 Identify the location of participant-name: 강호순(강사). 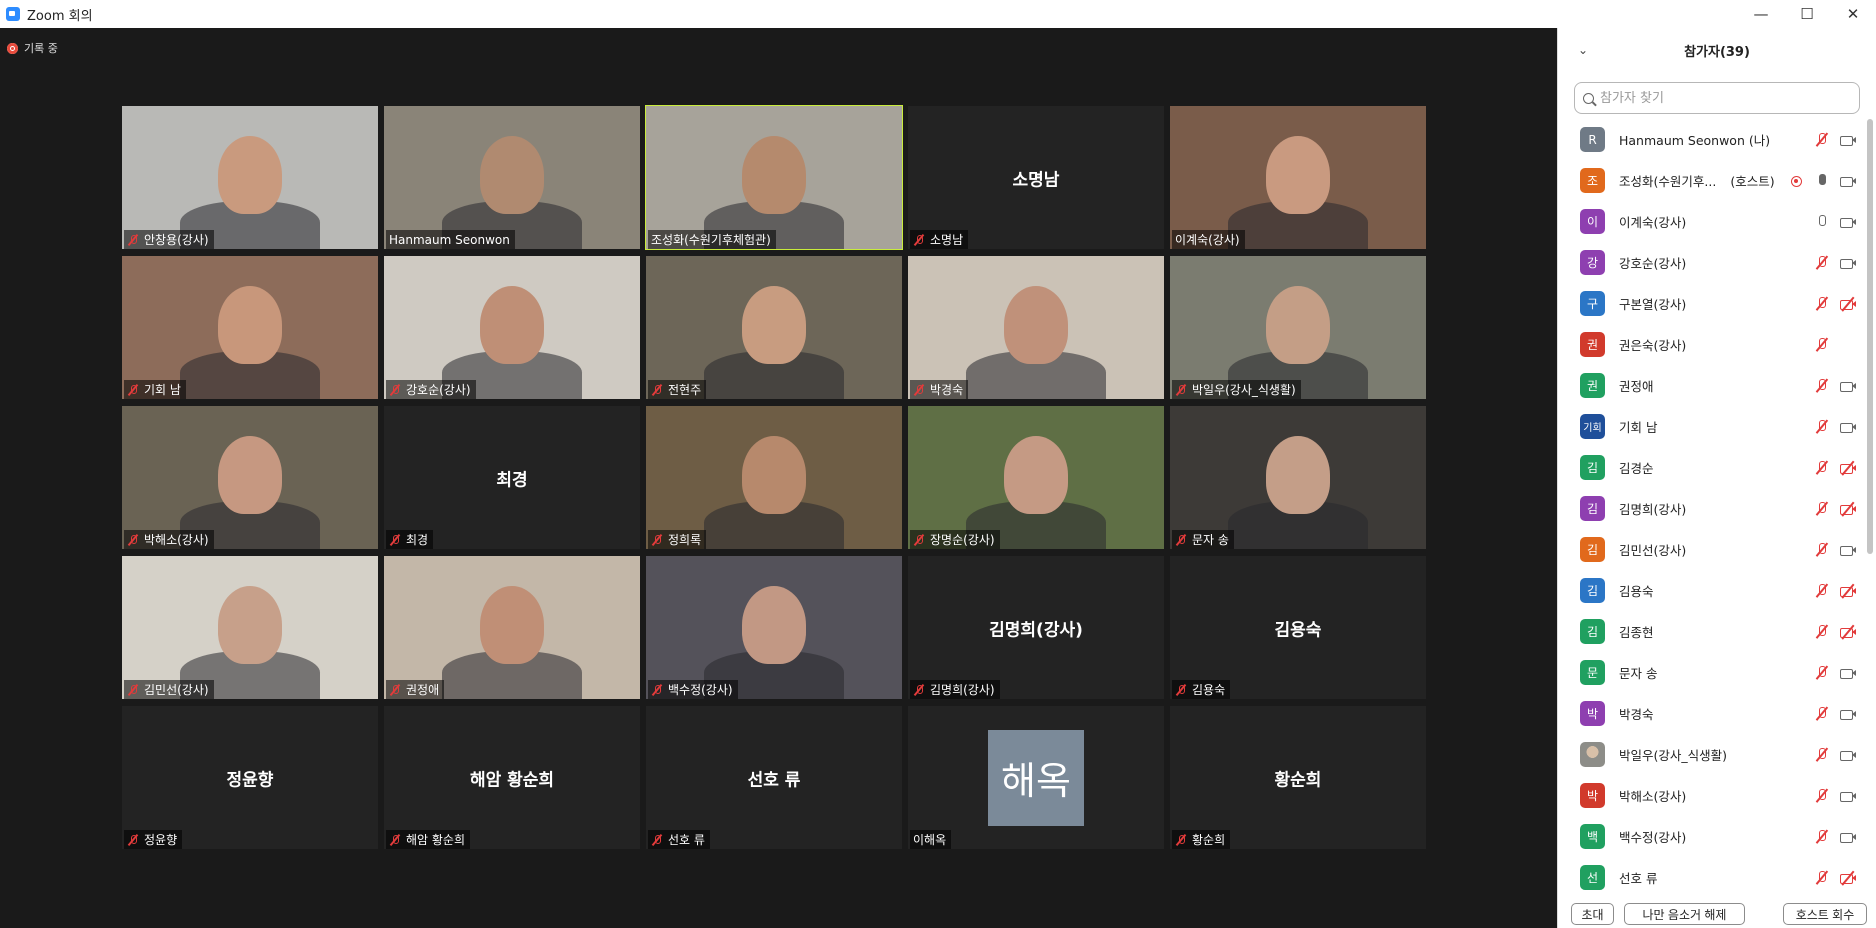
(1653, 263).